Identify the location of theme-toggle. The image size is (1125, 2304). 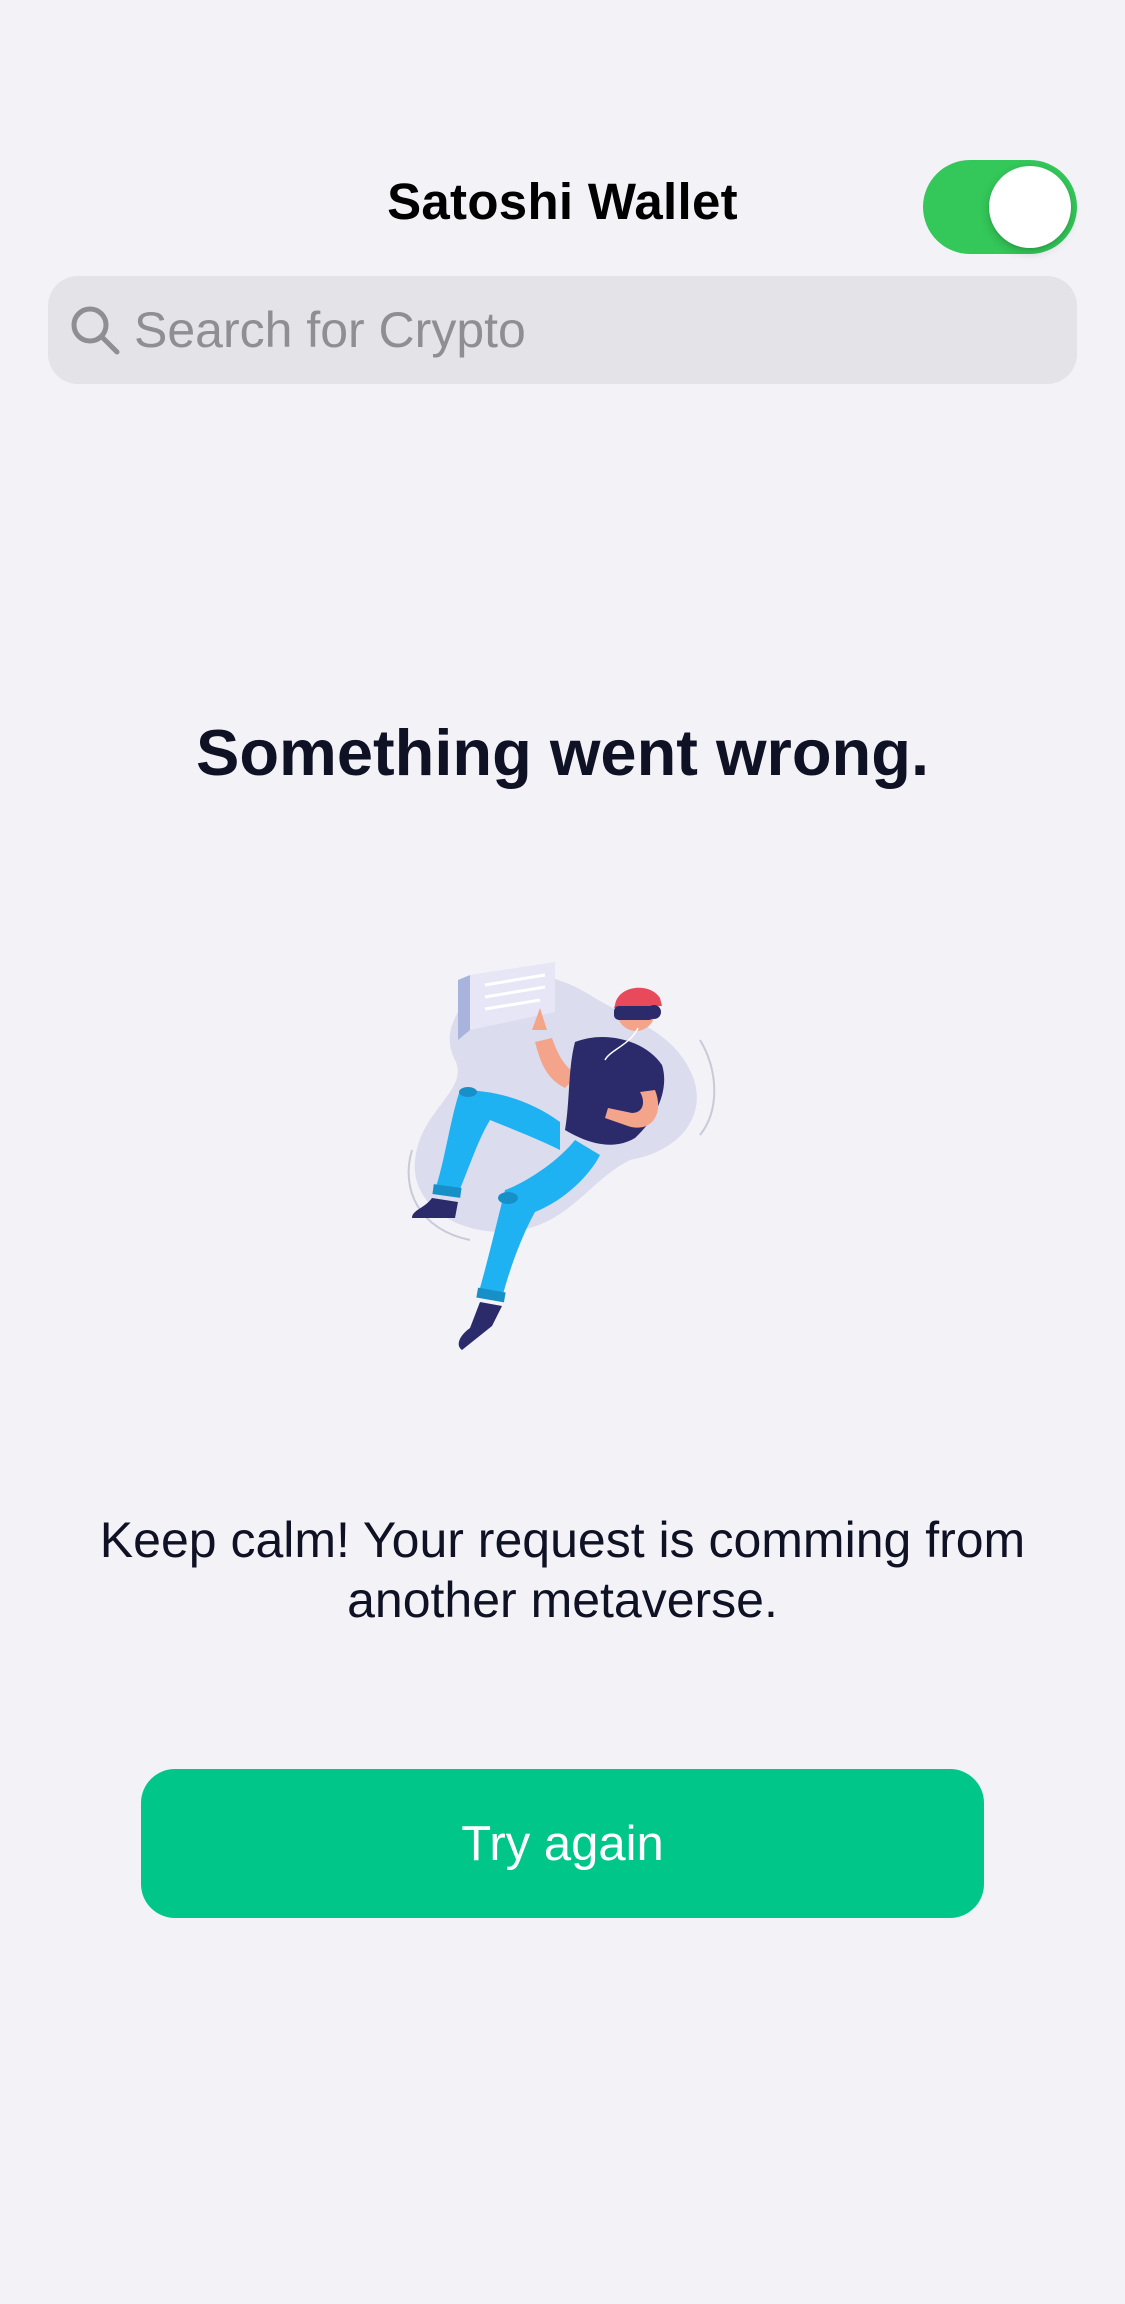
(1000, 207).